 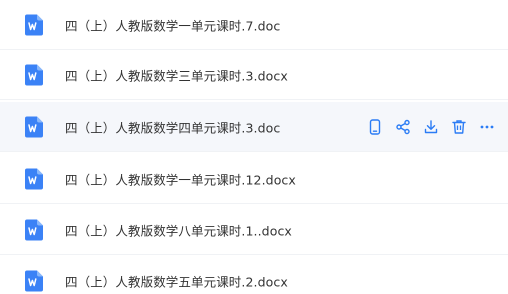 What do you see at coordinates (172, 24) in the screenshot?
I see `file-name: 四（上）人教版数学一单元课时.7.doc` at bounding box center [172, 24].